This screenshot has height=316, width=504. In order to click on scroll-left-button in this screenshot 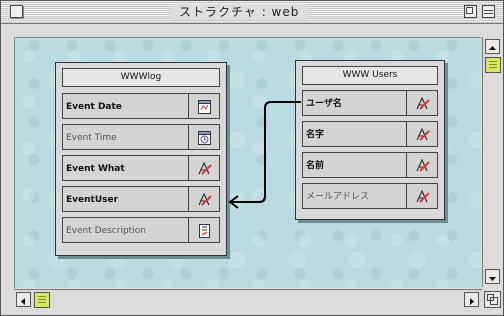, I will do `click(23, 299)`.